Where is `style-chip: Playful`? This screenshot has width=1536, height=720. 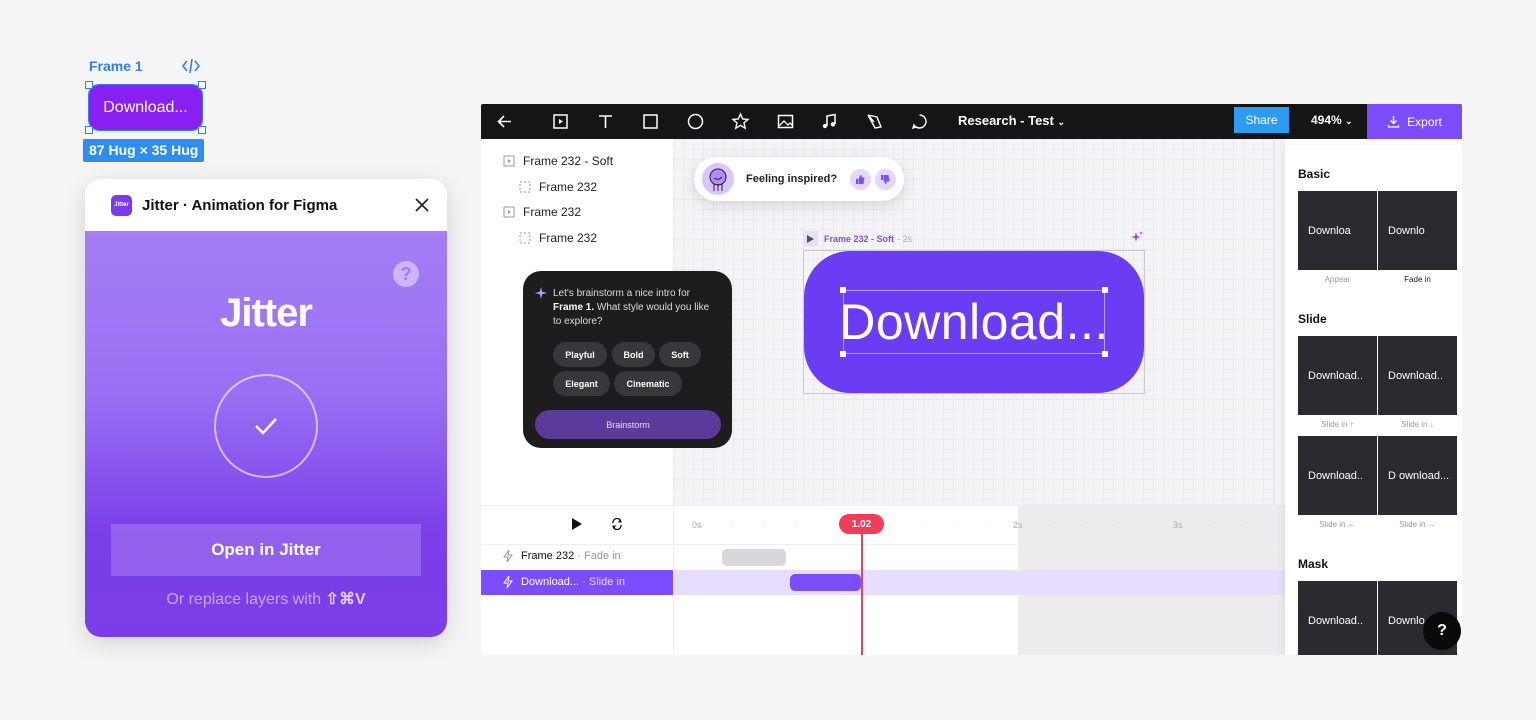 style-chip: Playful is located at coordinates (580, 354).